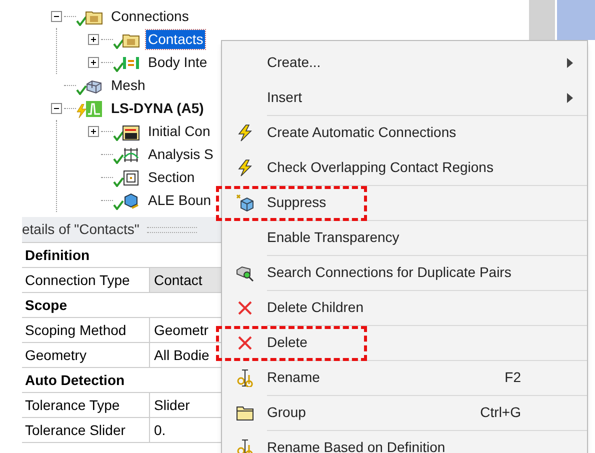  I want to click on shortcut-text: Ctrl+G, so click(500, 412).